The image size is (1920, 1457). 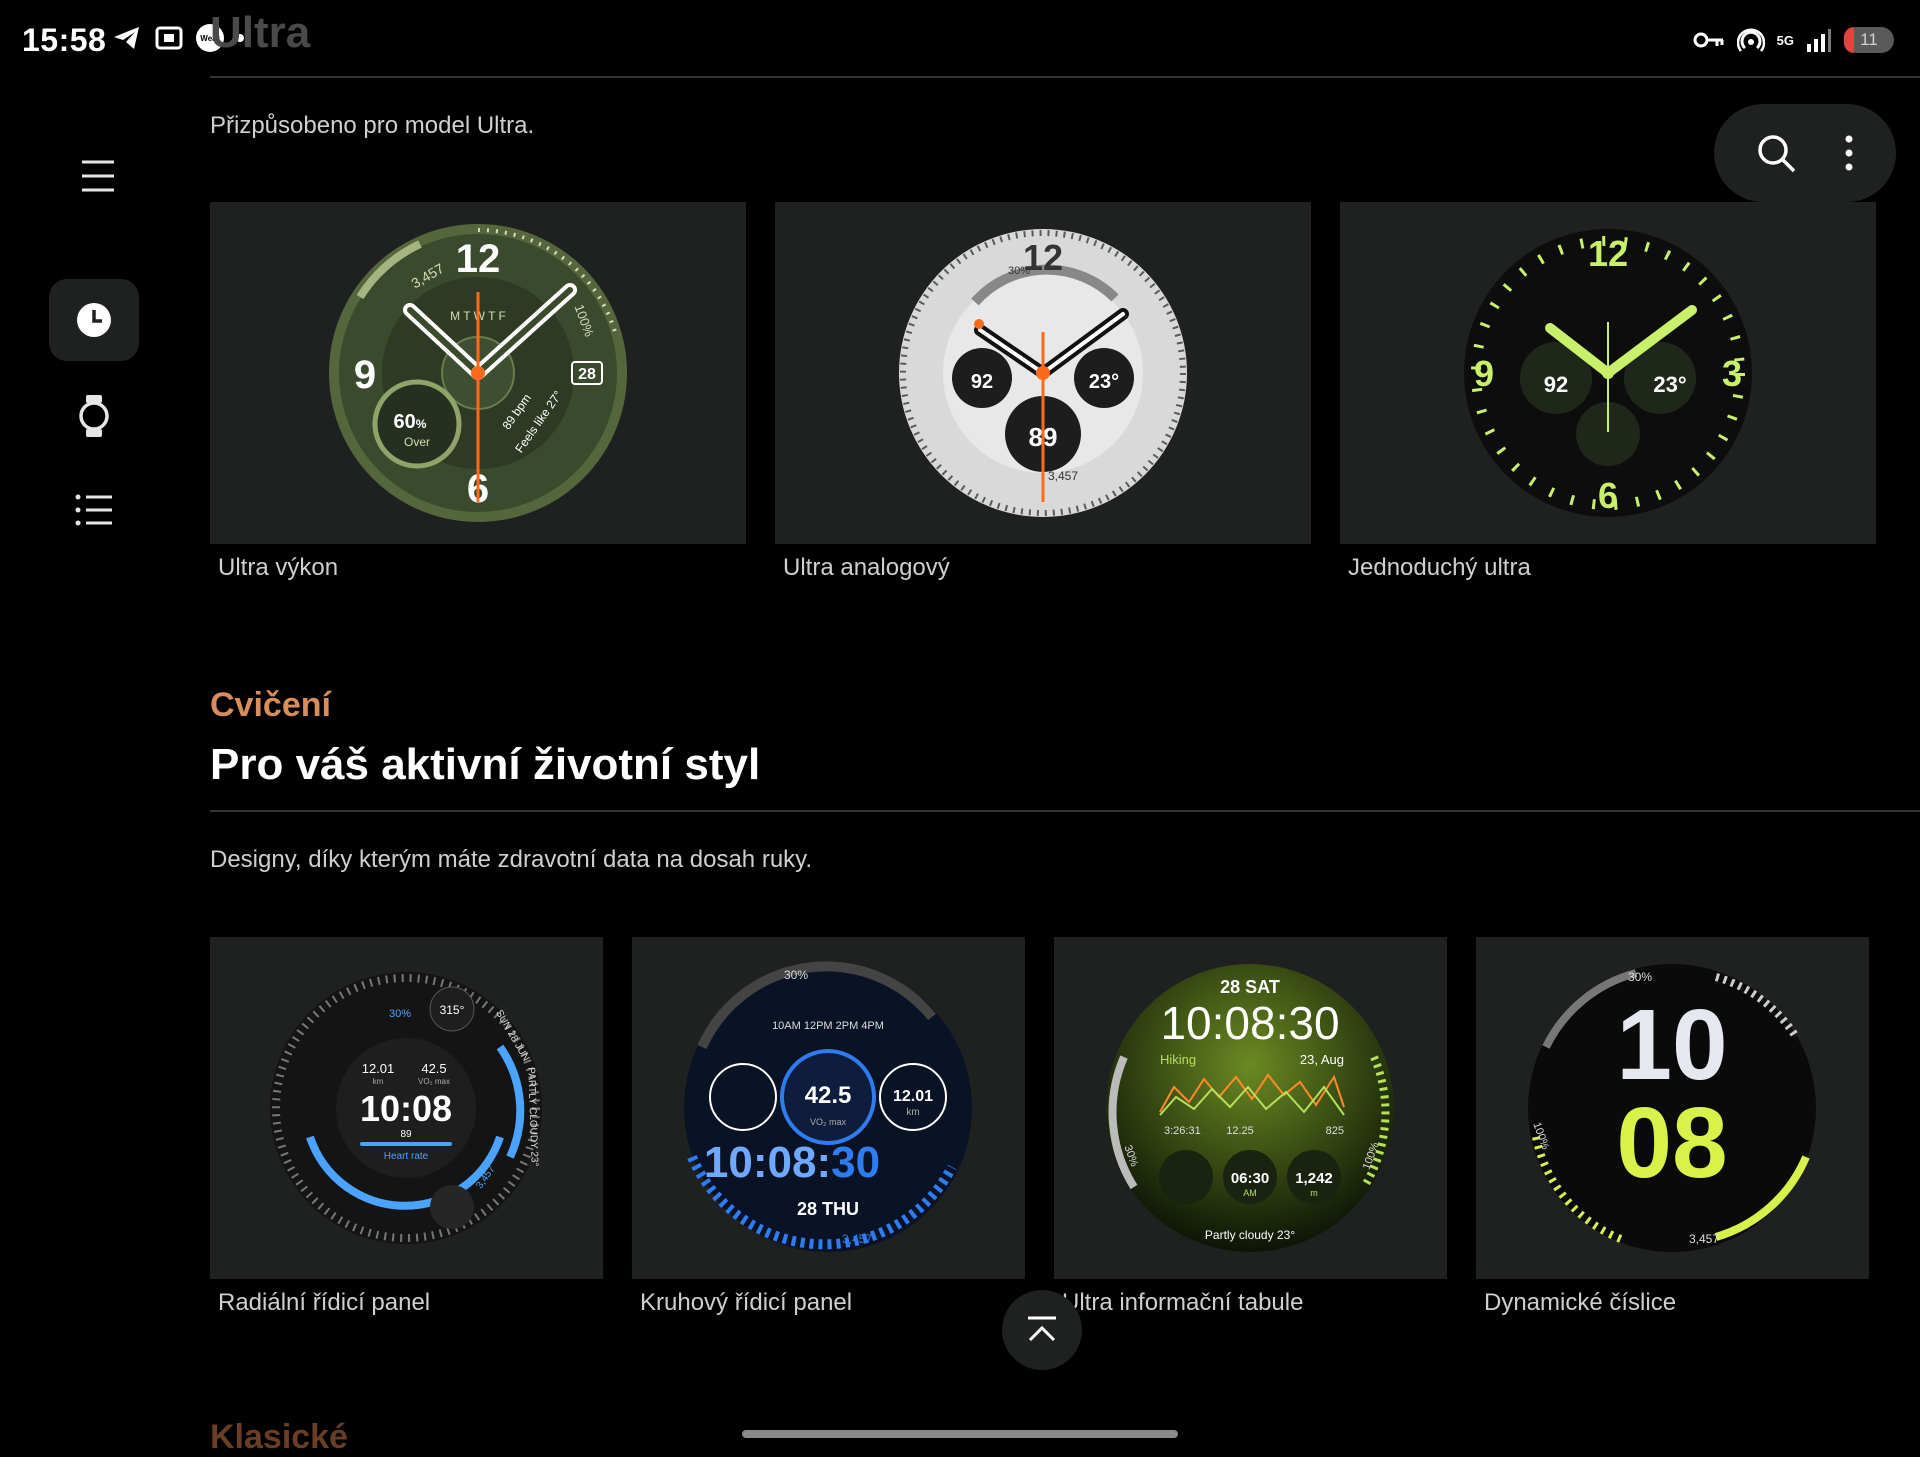 I want to click on nav-list, so click(x=94, y=510).